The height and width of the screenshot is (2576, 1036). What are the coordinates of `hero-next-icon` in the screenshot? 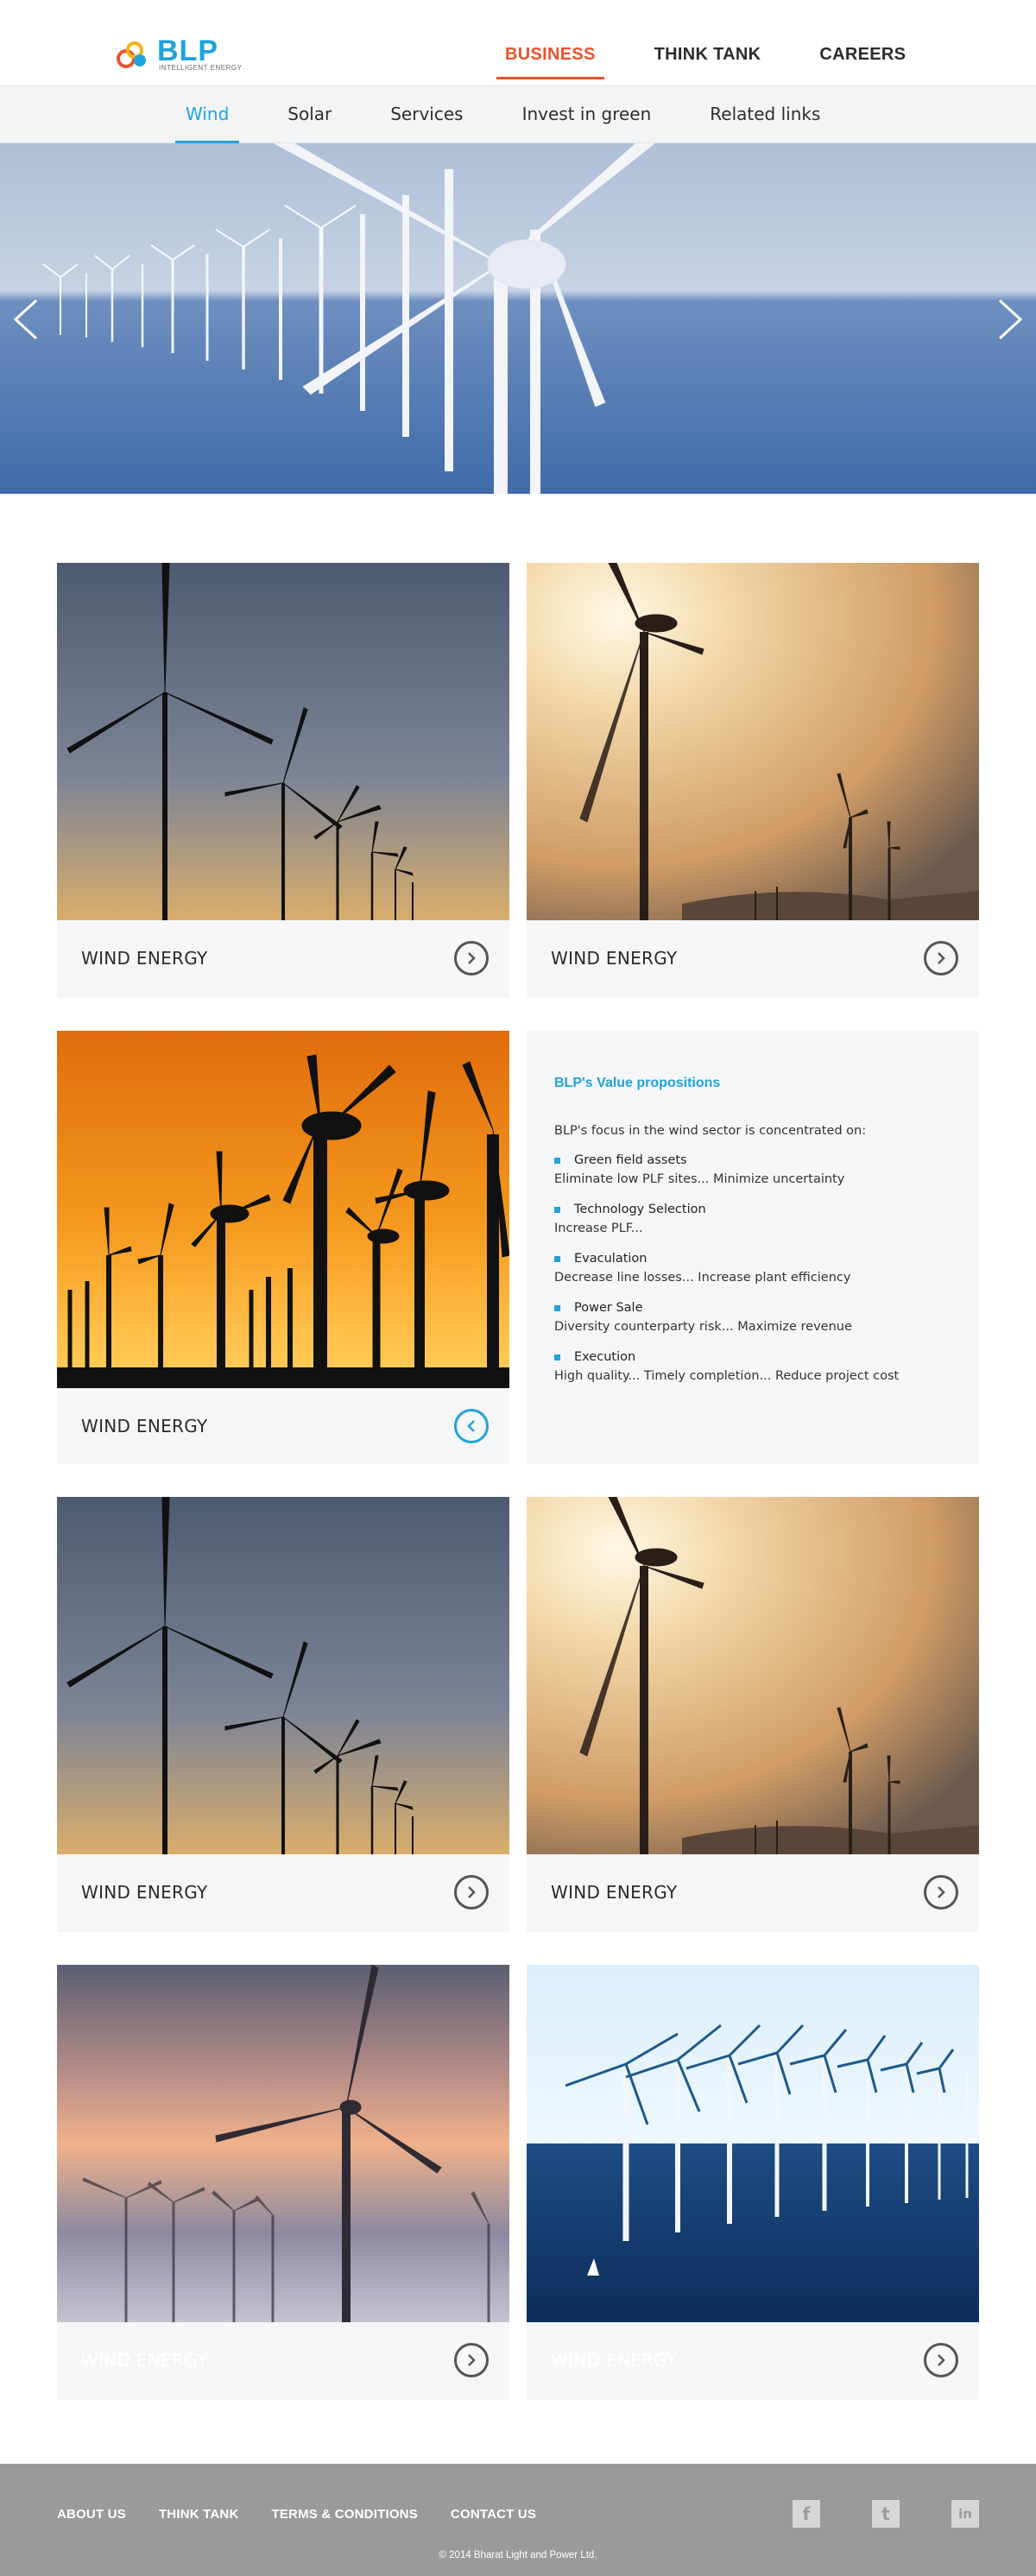 It's located at (1010, 319).